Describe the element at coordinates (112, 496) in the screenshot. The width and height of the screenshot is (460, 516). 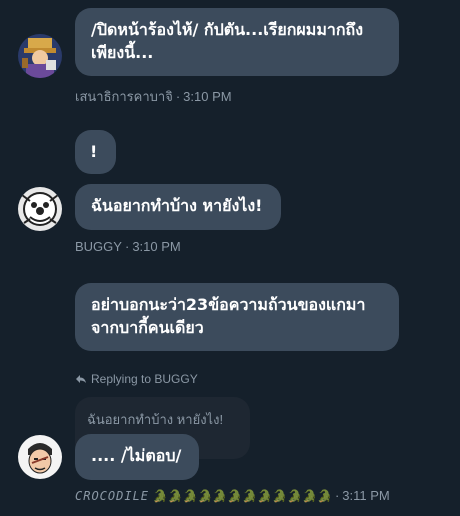
I see `author-name: CROCODILE` at that location.